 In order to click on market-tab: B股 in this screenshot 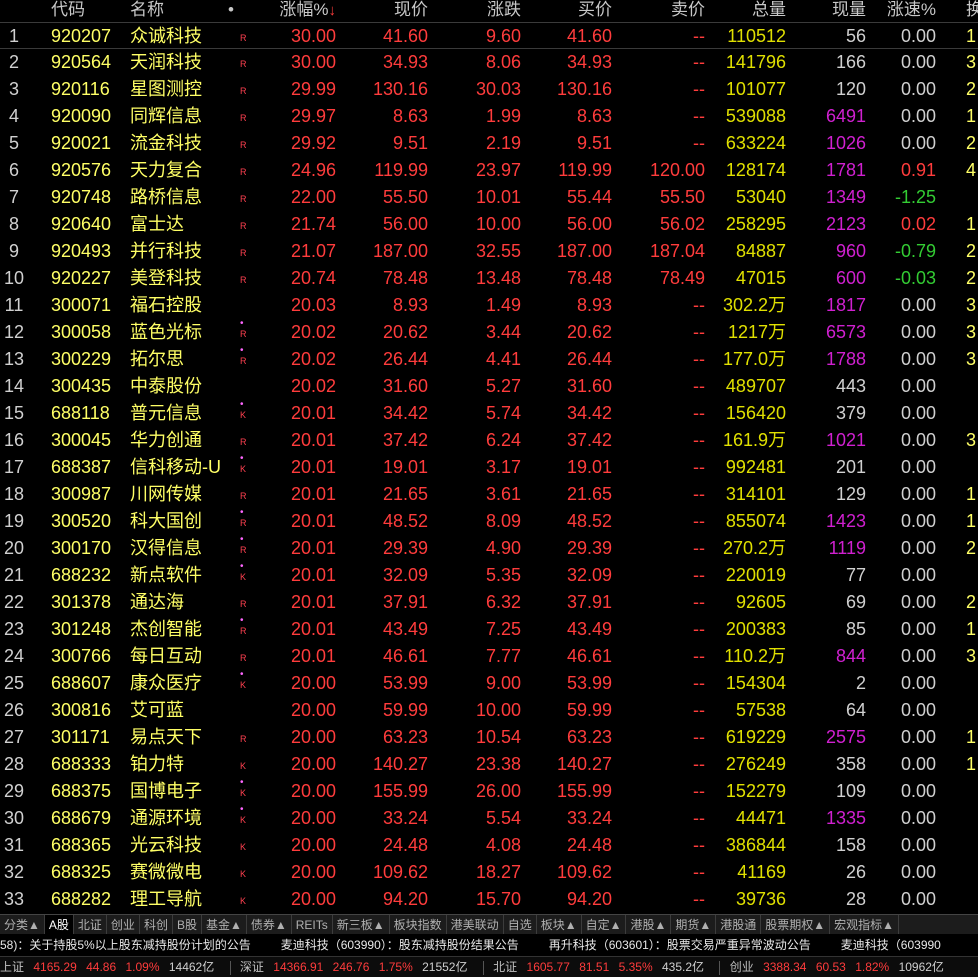, I will do `click(187, 925)`.